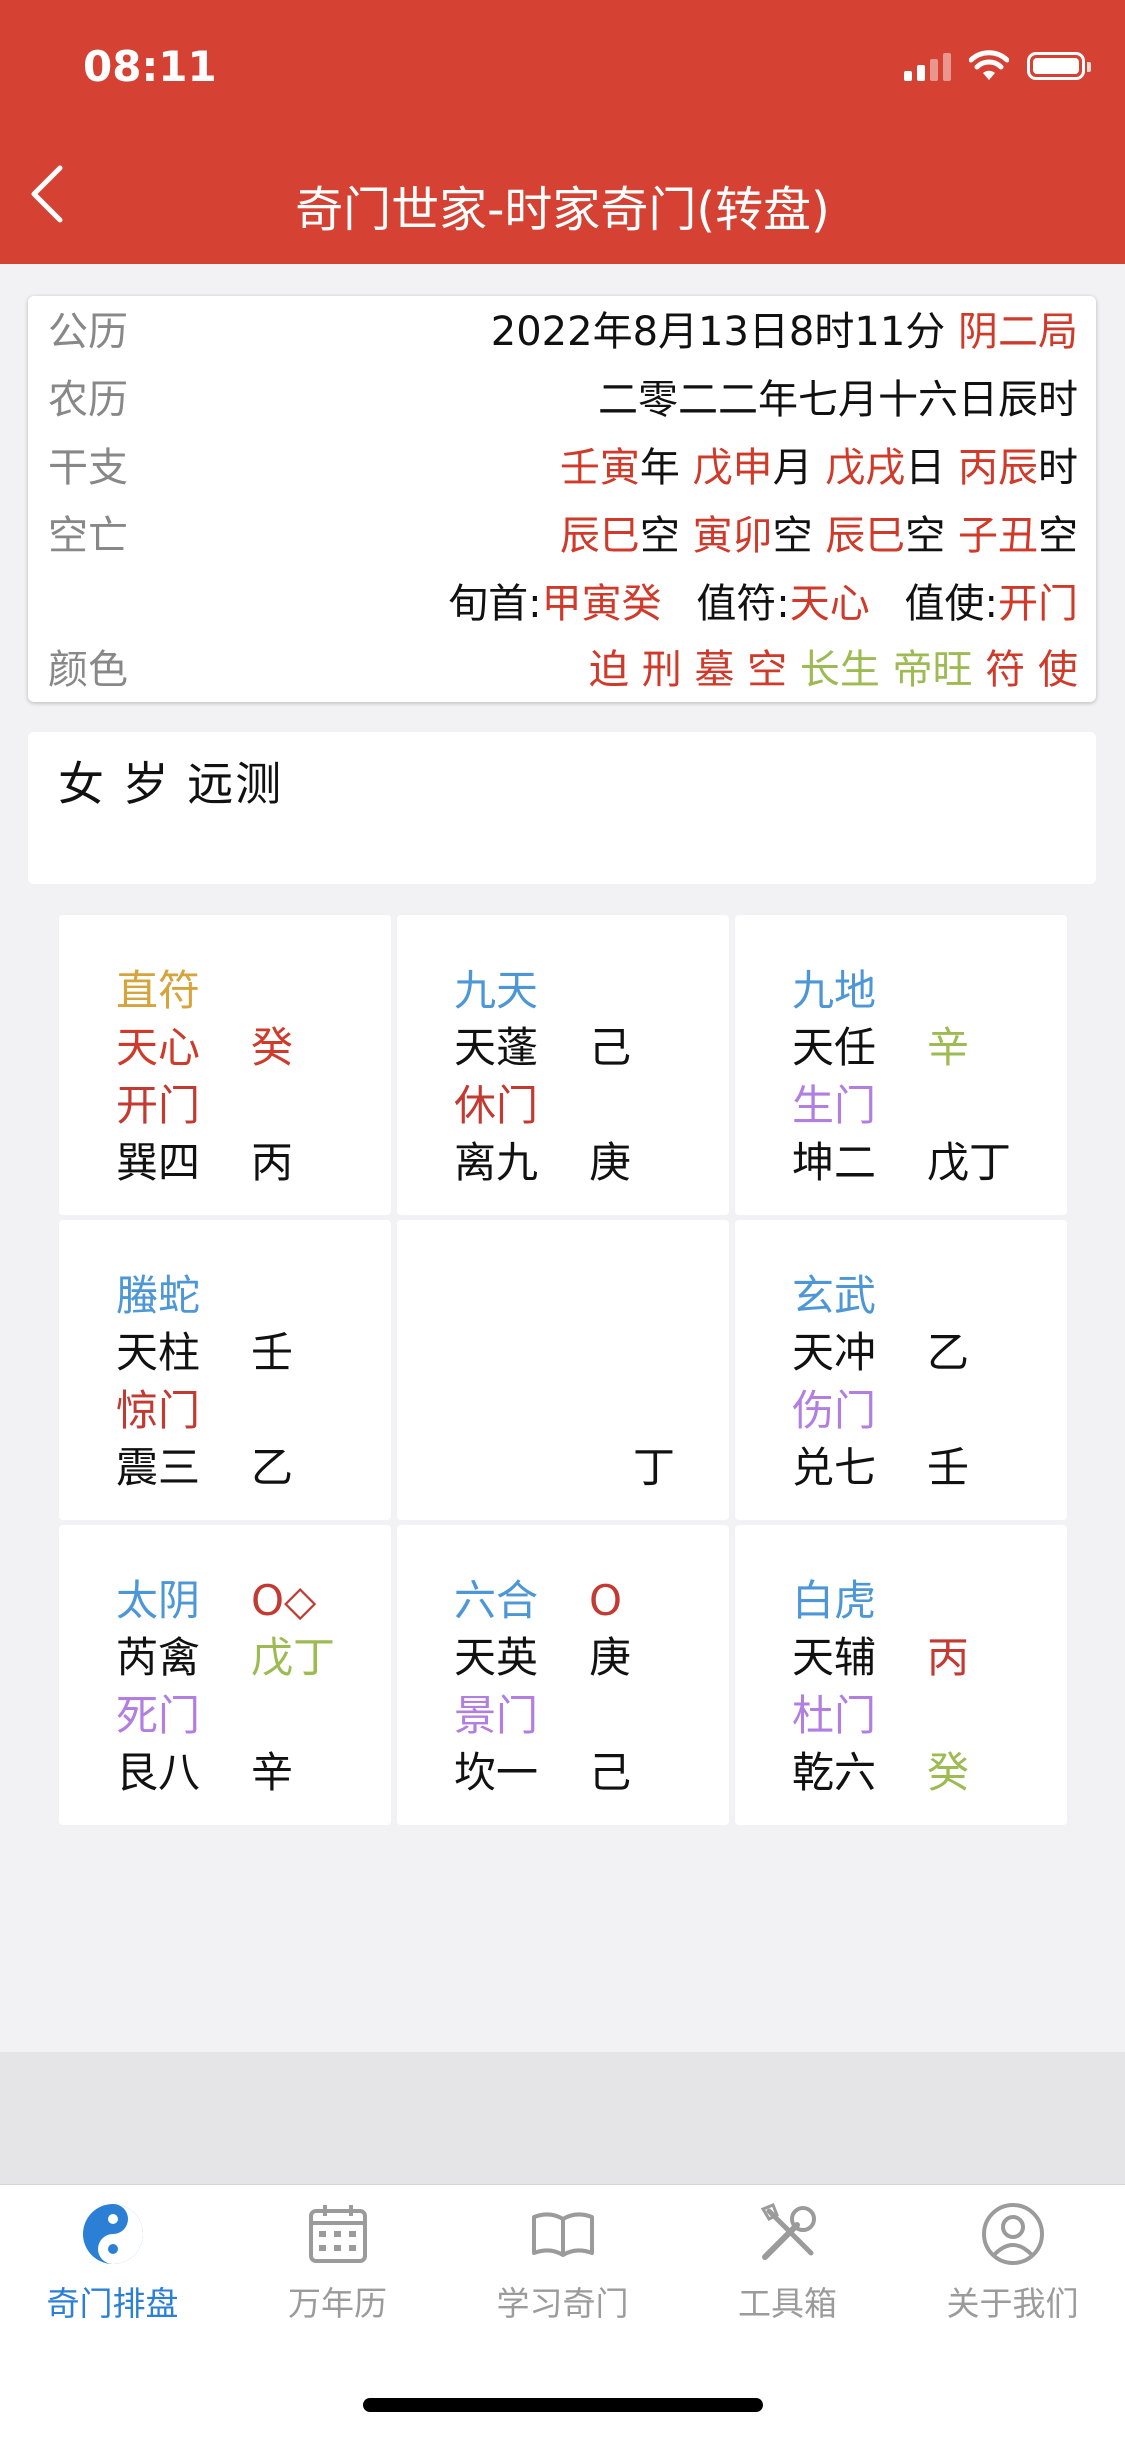 This screenshot has width=1125, height=2437. I want to click on tools-icon, so click(788, 2231).